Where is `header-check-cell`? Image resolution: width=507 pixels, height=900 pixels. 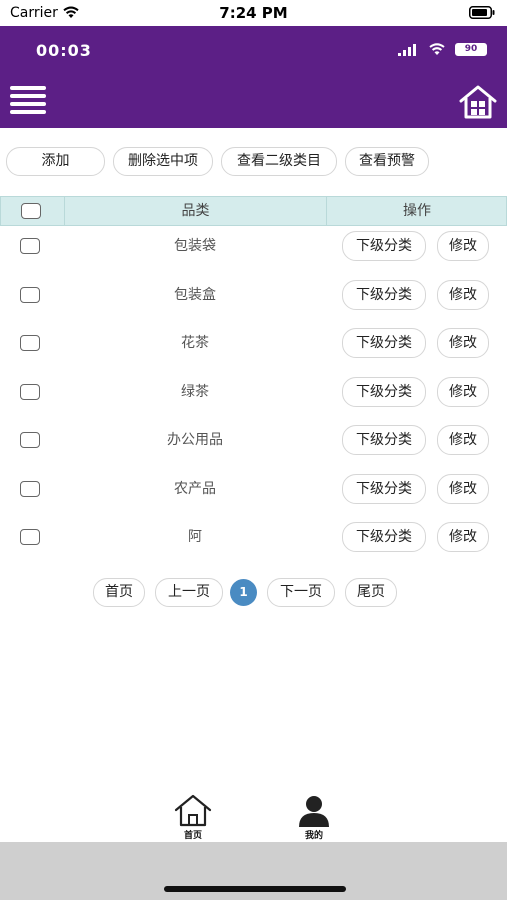
header-check-cell is located at coordinates (33, 211).